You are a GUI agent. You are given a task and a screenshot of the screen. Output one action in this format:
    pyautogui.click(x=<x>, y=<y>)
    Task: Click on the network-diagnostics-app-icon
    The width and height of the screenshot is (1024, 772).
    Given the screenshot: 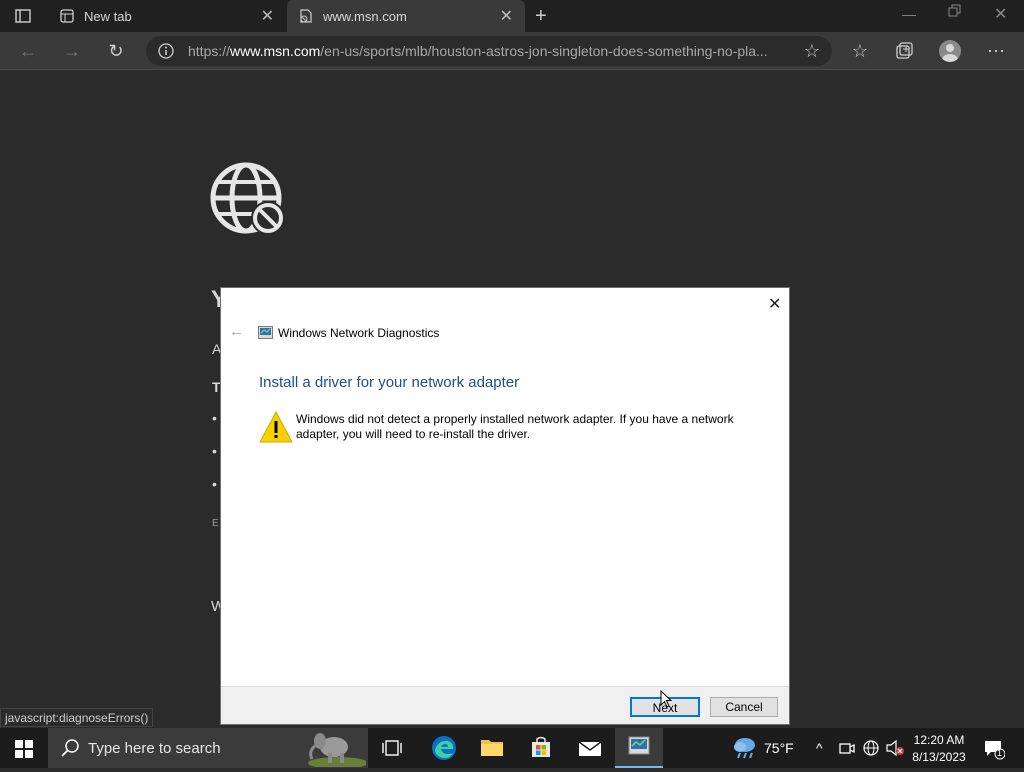 What is the action you would take?
    pyautogui.click(x=265, y=332)
    